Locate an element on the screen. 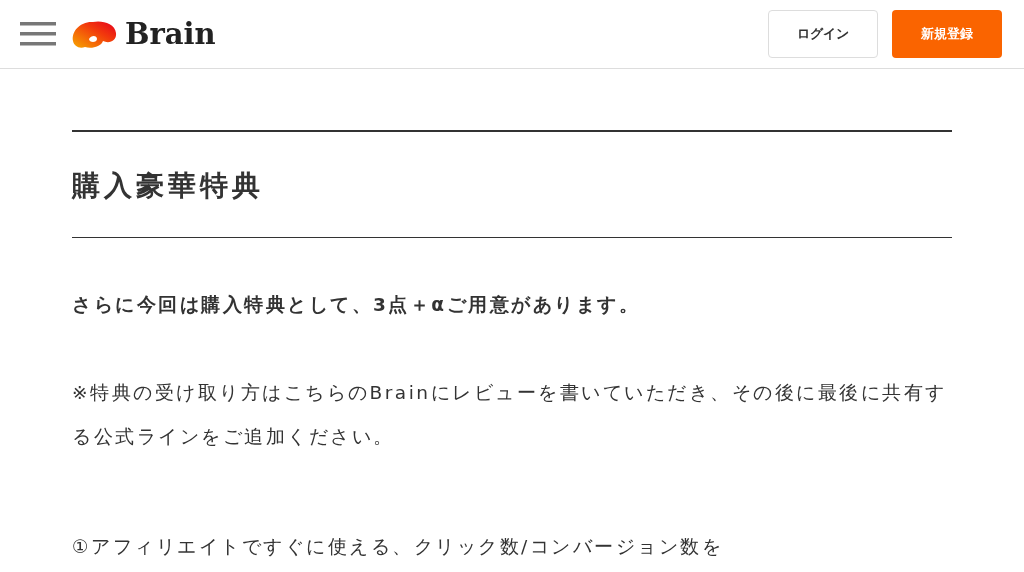 The height and width of the screenshot is (572, 1024). menu-icon is located at coordinates (38, 34).